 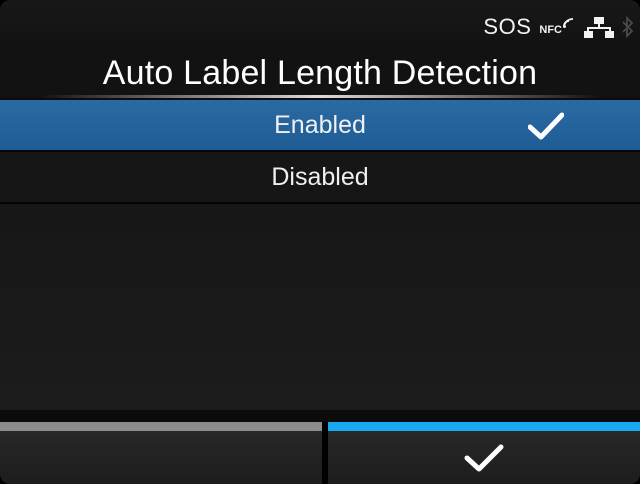 What do you see at coordinates (320, 25) in the screenshot?
I see `status-bar: SOS NFC` at bounding box center [320, 25].